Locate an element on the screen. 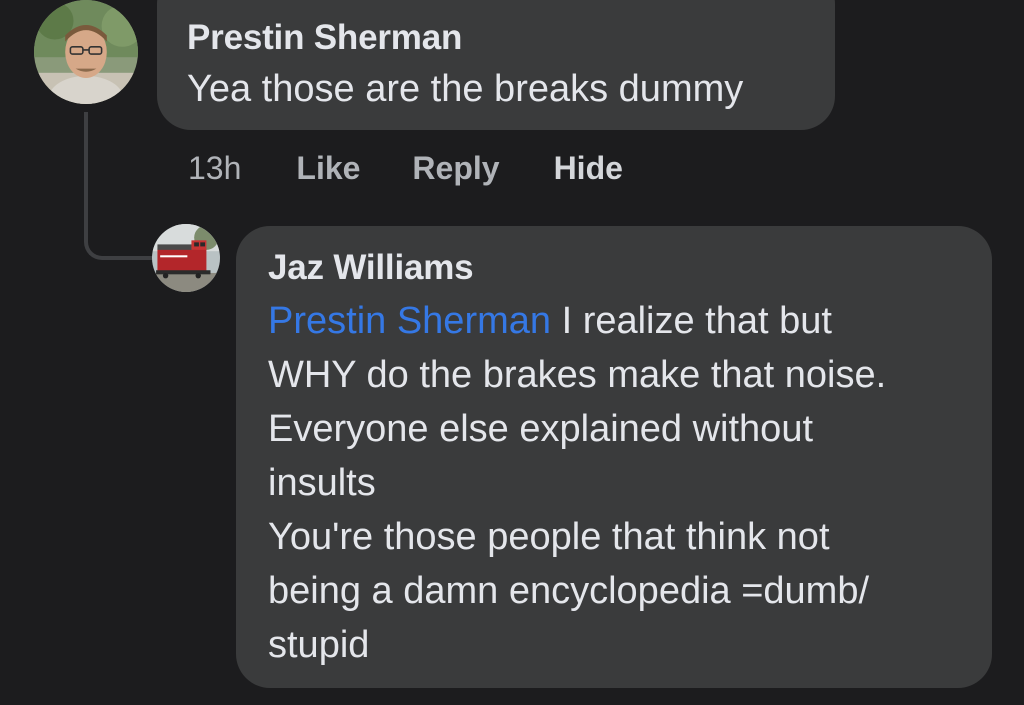 This screenshot has width=1024, height=705. person-photo-avatar-icon is located at coordinates (86, 52).